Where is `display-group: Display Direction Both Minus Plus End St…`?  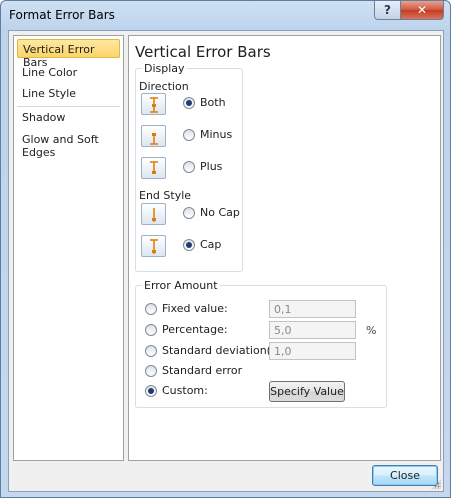
display-group: Display Direction Both Minus Plus End St… is located at coordinates (189, 167).